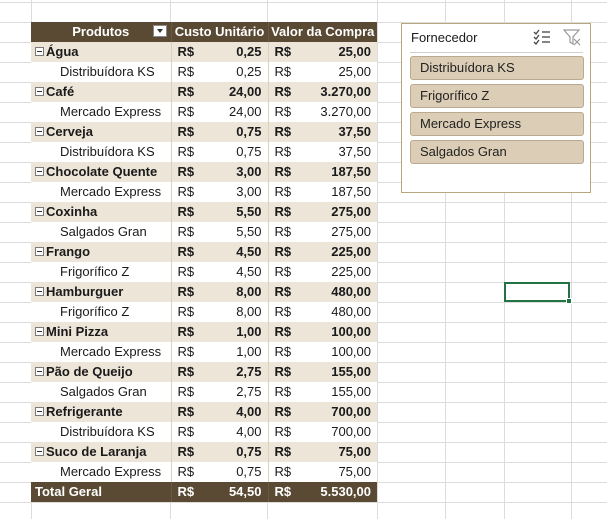 The image size is (607, 519). What do you see at coordinates (497, 152) in the screenshot?
I see `slicer-item-salgados-gran: Salgados Gran` at bounding box center [497, 152].